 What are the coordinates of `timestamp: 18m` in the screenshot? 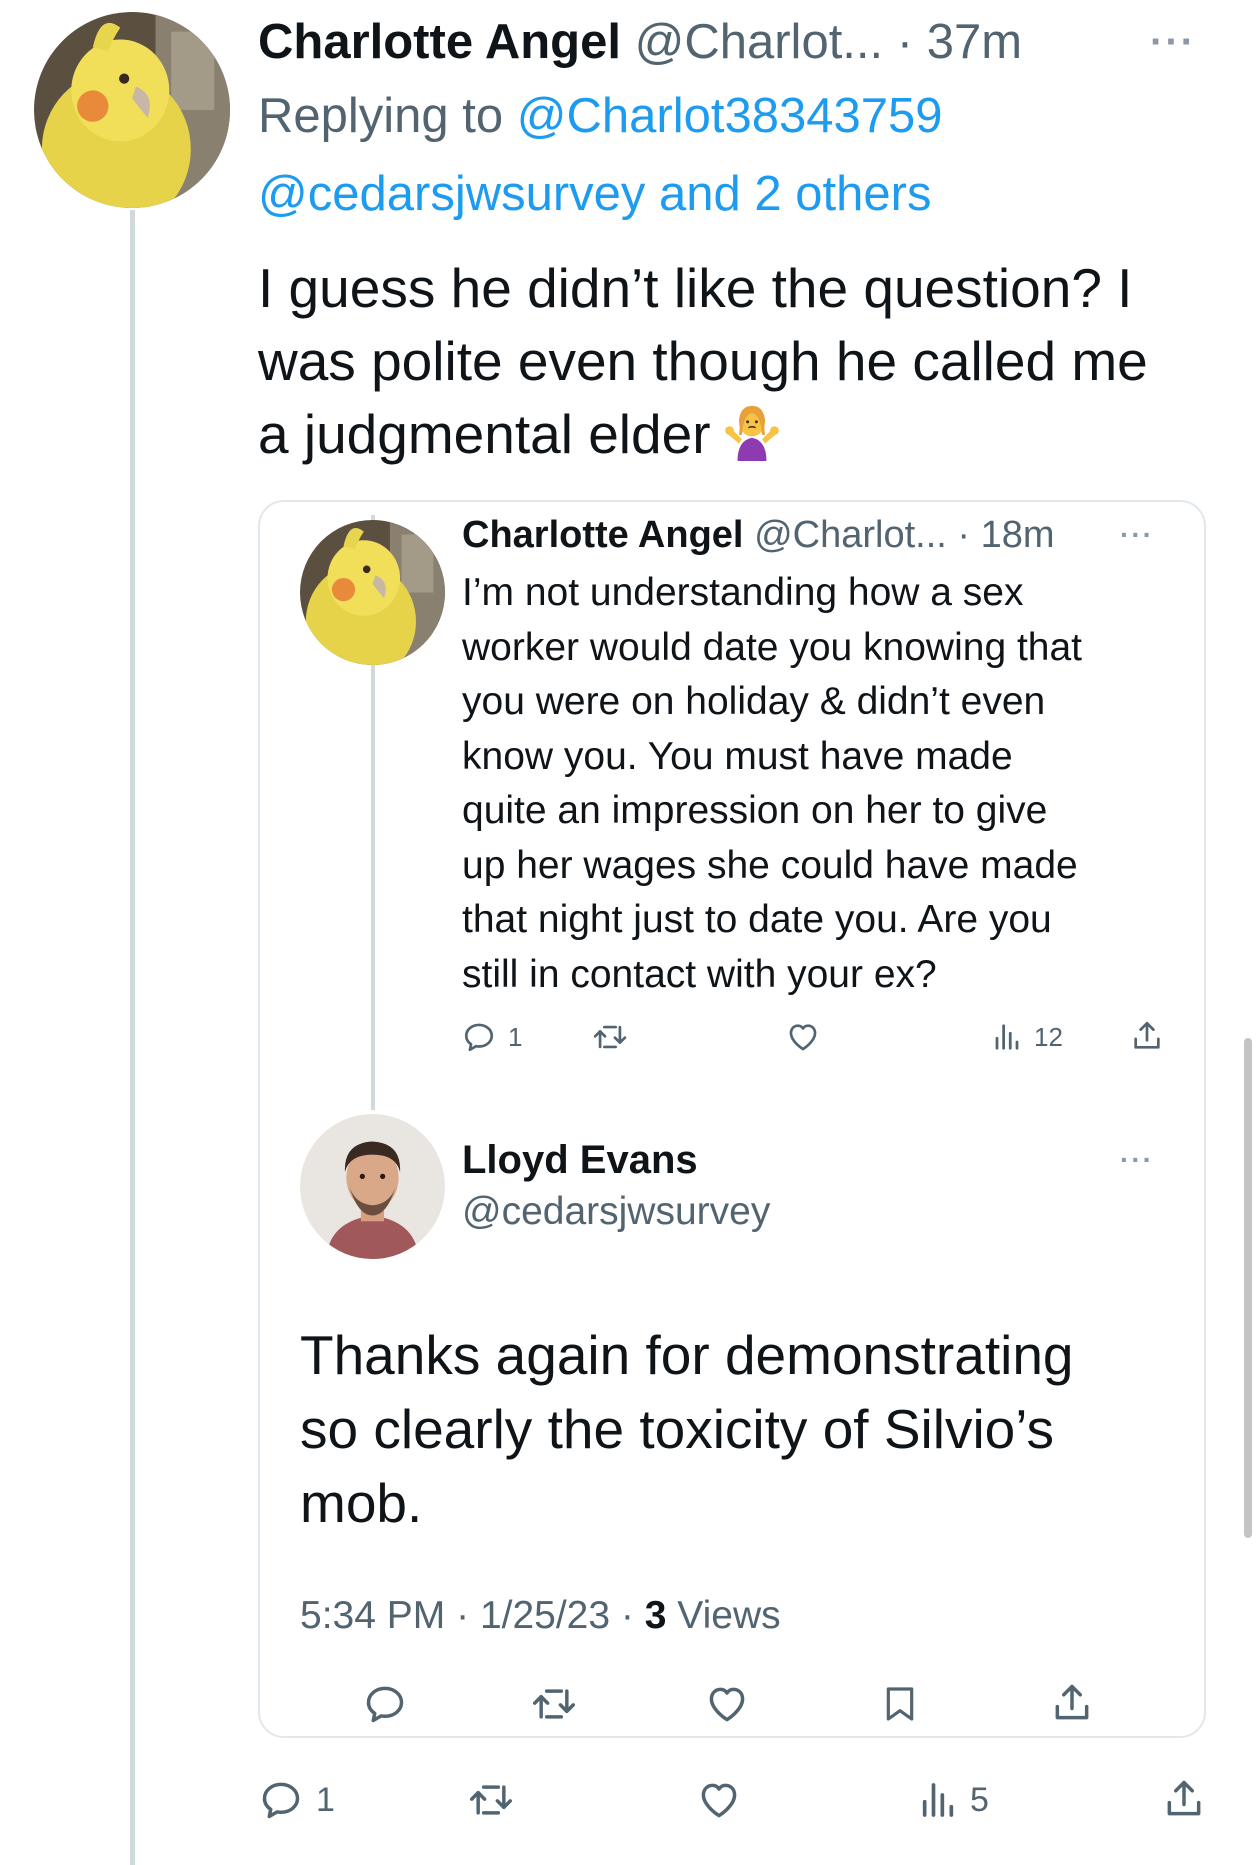 It's located at (1018, 535).